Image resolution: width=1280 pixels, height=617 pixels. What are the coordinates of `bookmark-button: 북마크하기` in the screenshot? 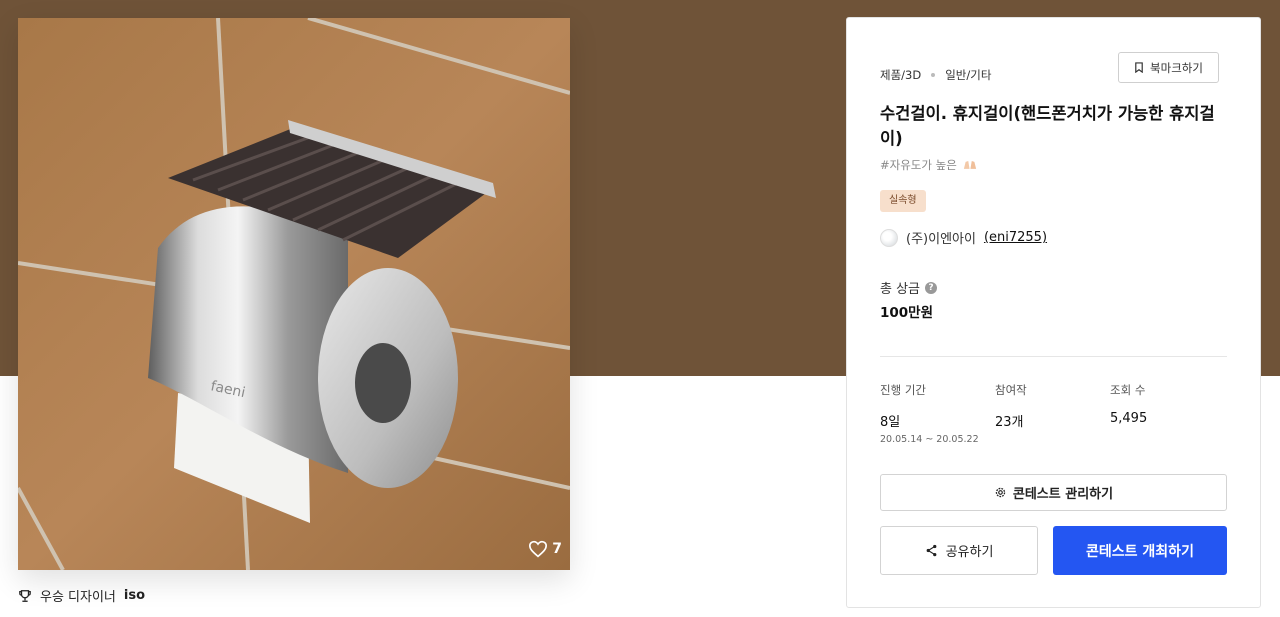 It's located at (1168, 67).